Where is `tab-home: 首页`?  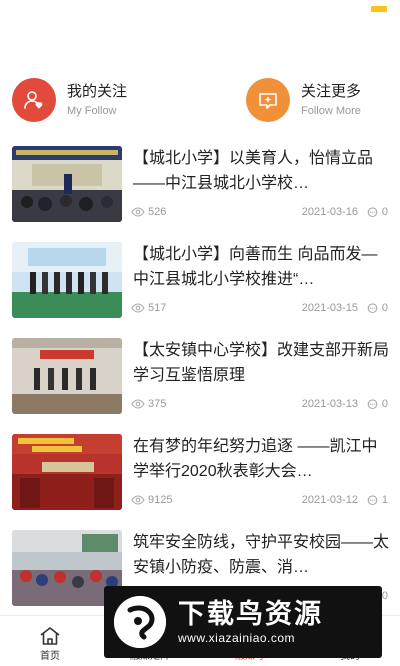
tab-home: 首页 is located at coordinates (50, 641).